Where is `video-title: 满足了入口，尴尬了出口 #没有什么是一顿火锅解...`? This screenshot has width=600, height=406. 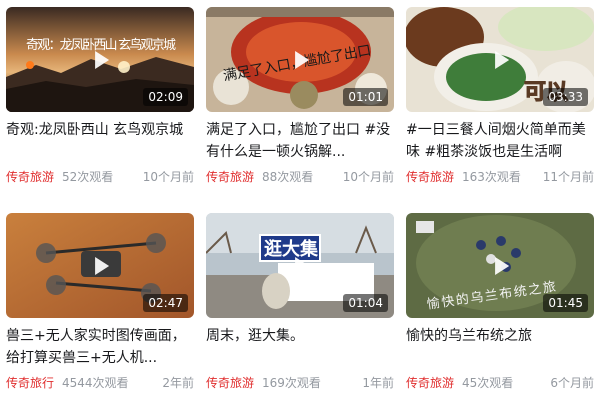
video-title: 满足了入口，尴尬了出口 #没有什么是一顿火锅解... is located at coordinates (300, 141).